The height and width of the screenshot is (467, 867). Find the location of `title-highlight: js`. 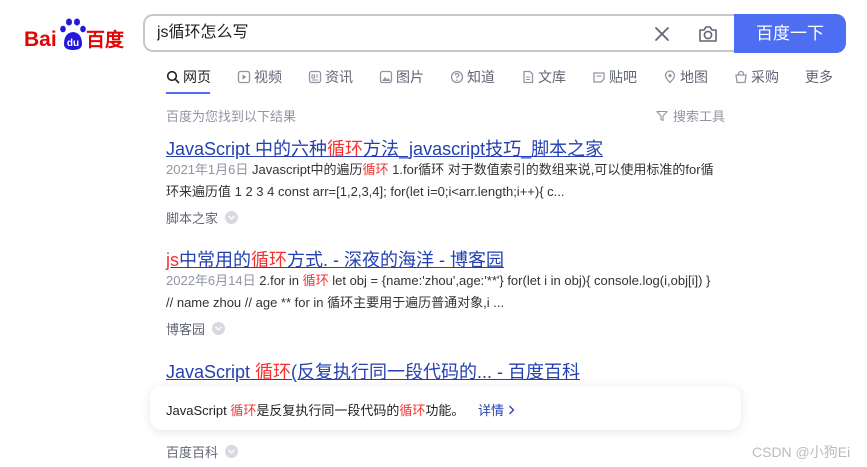

title-highlight: js is located at coordinates (172, 260).